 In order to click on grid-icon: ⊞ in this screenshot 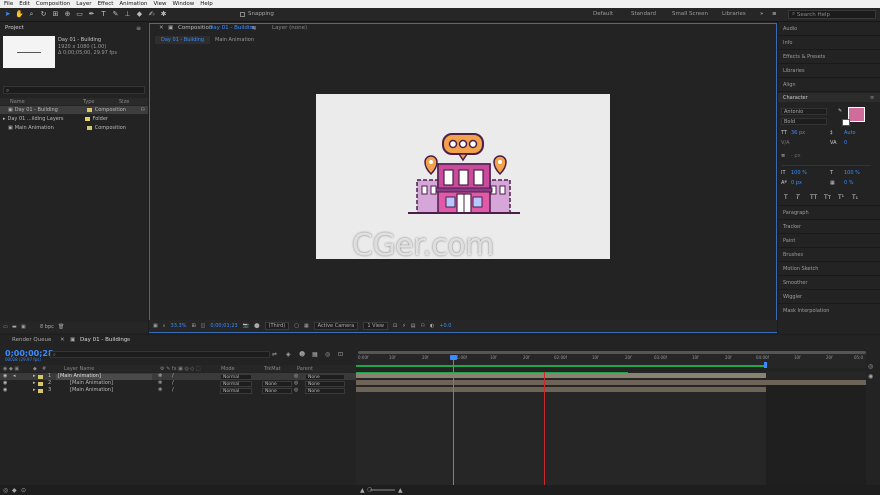, I will do `click(193, 326)`.